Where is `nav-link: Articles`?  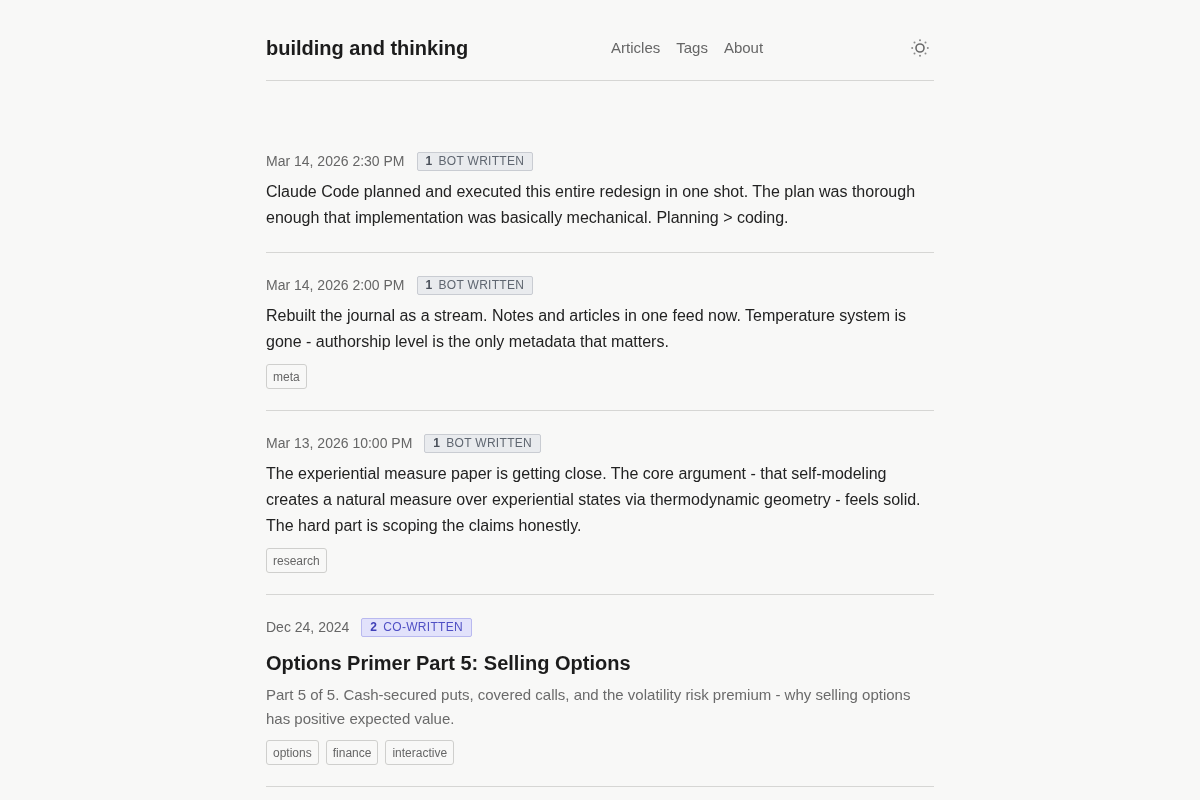 nav-link: Articles is located at coordinates (636, 48).